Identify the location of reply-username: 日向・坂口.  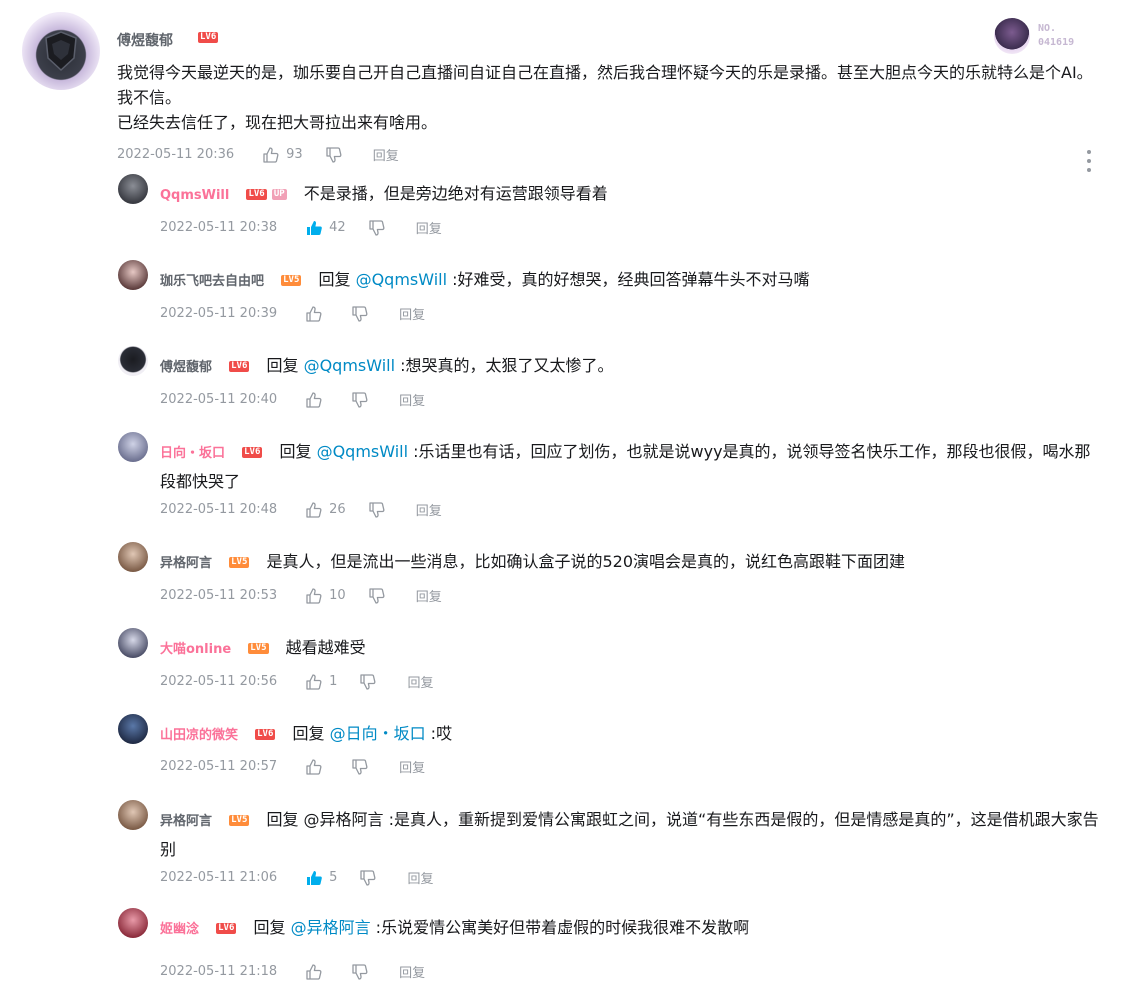
(192, 453).